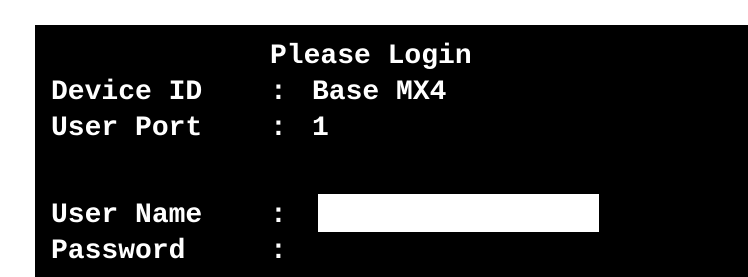 This screenshot has height=277, width=748. Describe the element at coordinates (371, 56) in the screenshot. I see `login-title: Please Login` at that location.